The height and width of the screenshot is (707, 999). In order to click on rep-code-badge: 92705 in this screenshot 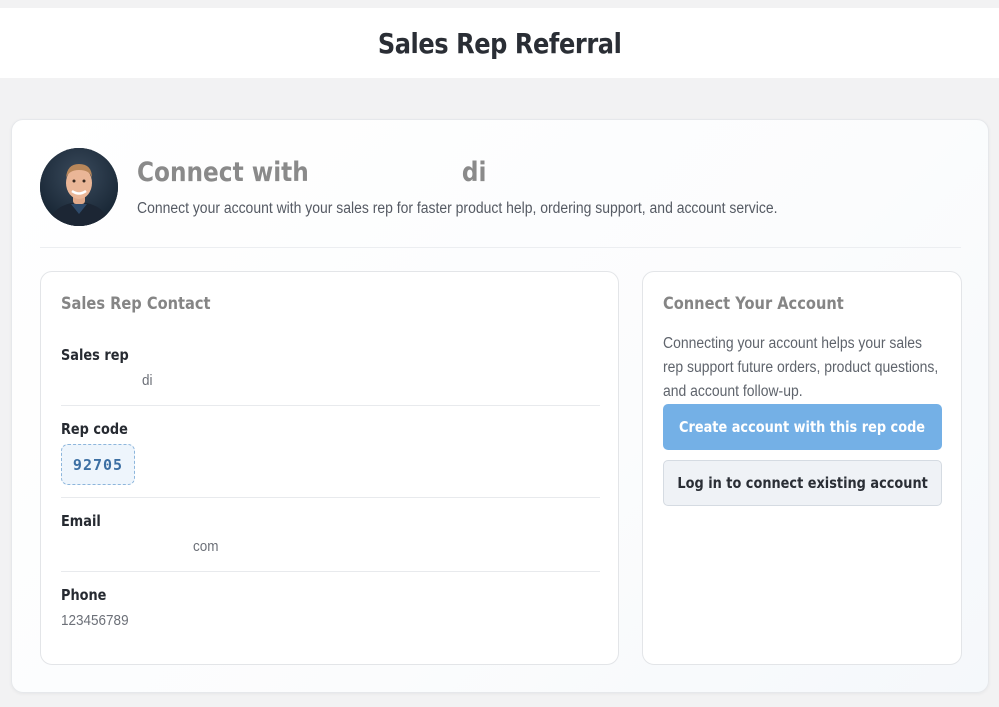, I will do `click(98, 464)`.